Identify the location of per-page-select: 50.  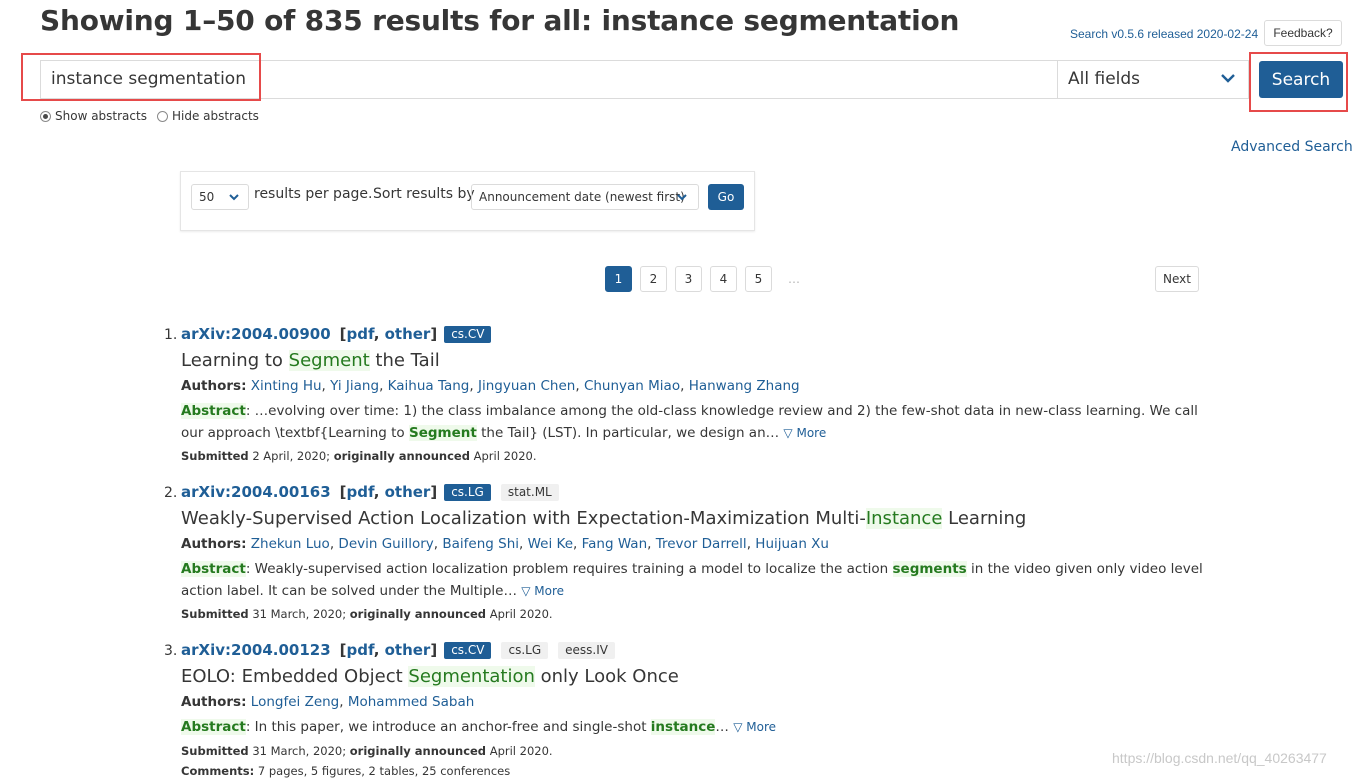
(220, 197).